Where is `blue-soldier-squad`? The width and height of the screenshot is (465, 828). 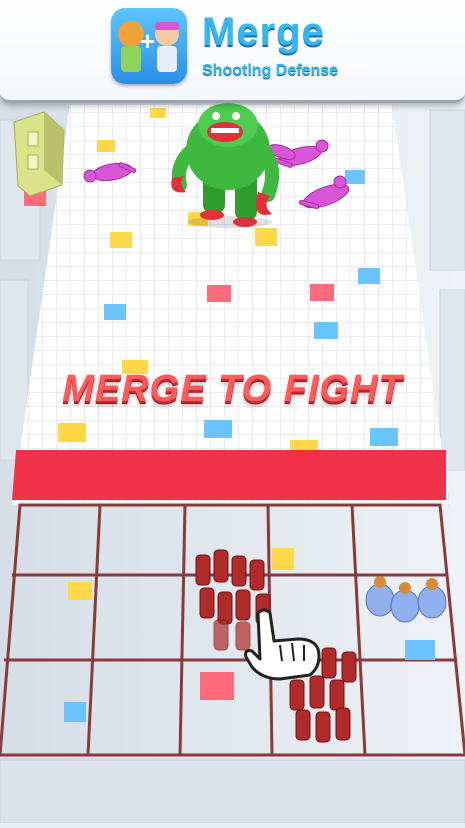 blue-soldier-squad is located at coordinates (406, 599).